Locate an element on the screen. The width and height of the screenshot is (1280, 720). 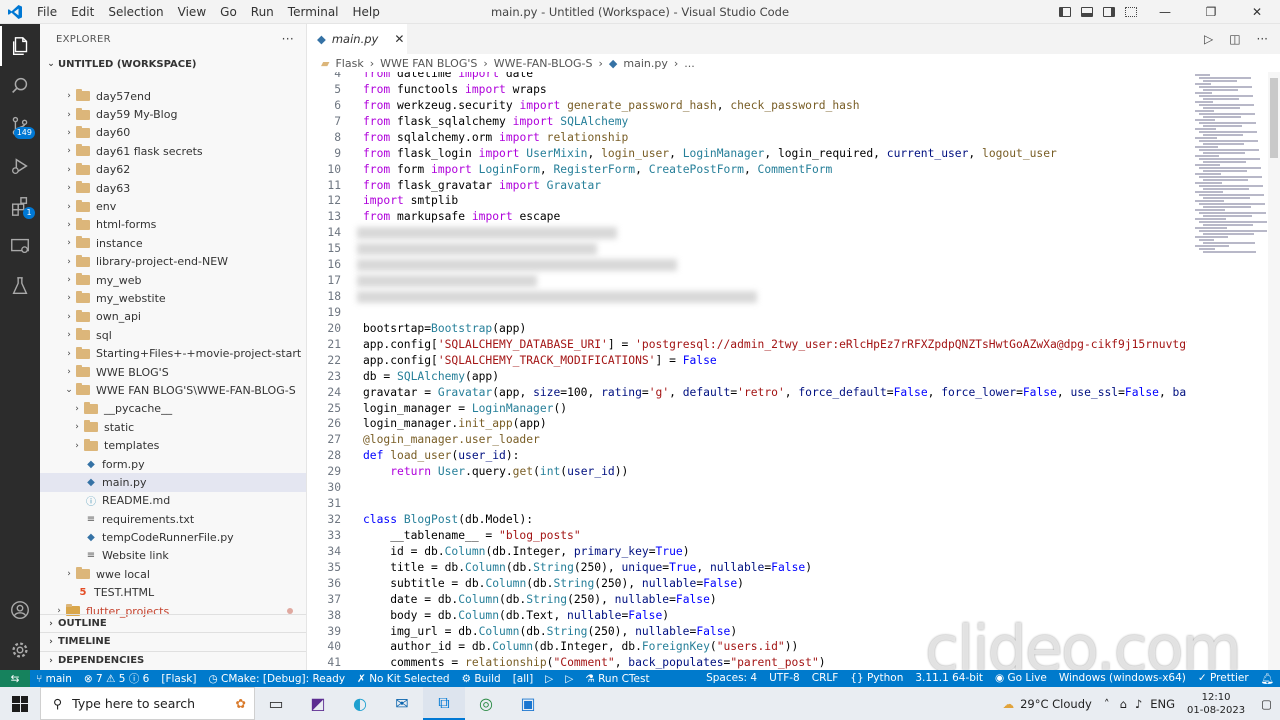
tree-item: ⓘ README.md is located at coordinates (173, 501).